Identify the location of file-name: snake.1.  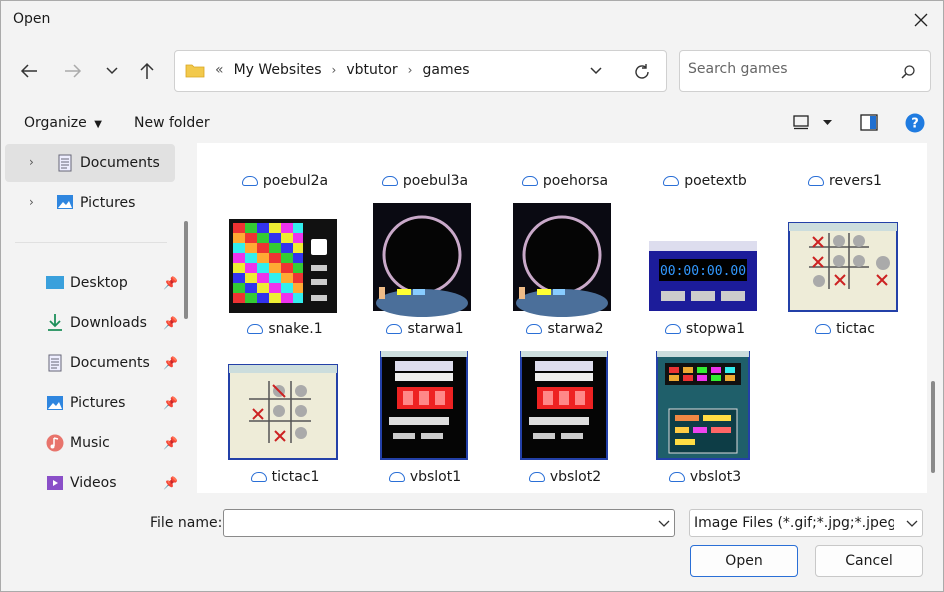
(295, 329).